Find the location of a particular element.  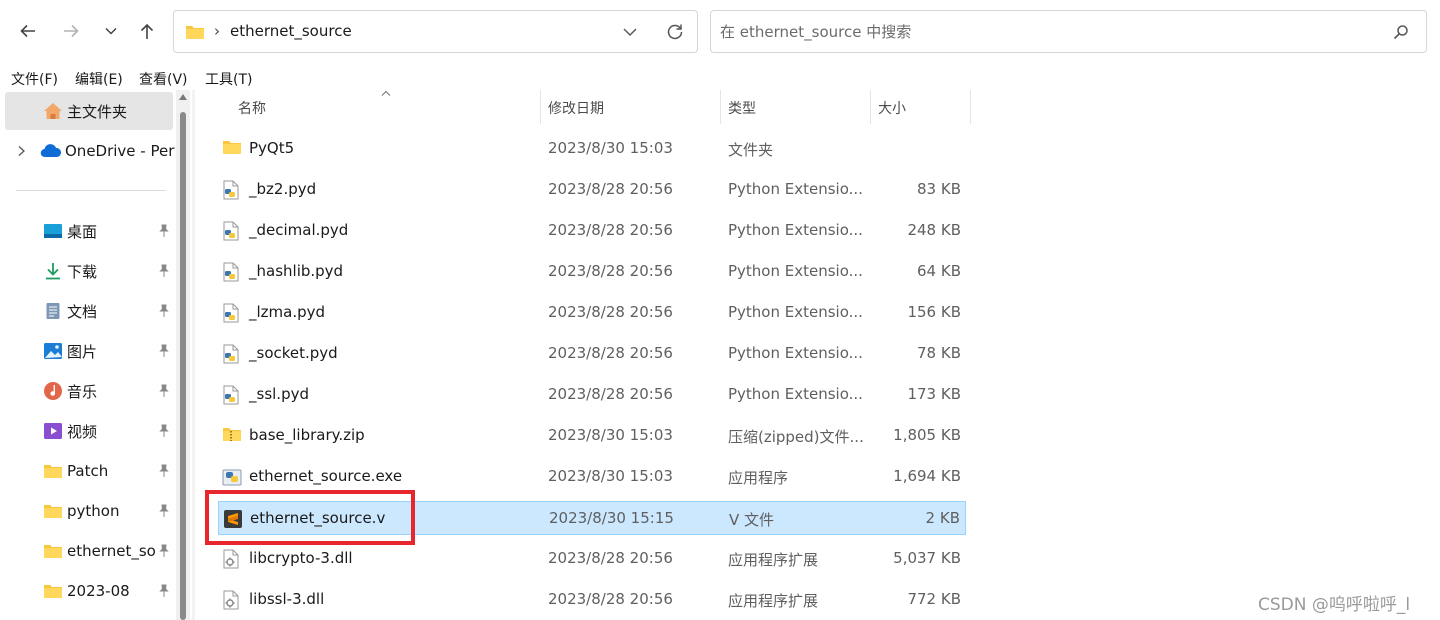

search-icon is located at coordinates (1401, 32).